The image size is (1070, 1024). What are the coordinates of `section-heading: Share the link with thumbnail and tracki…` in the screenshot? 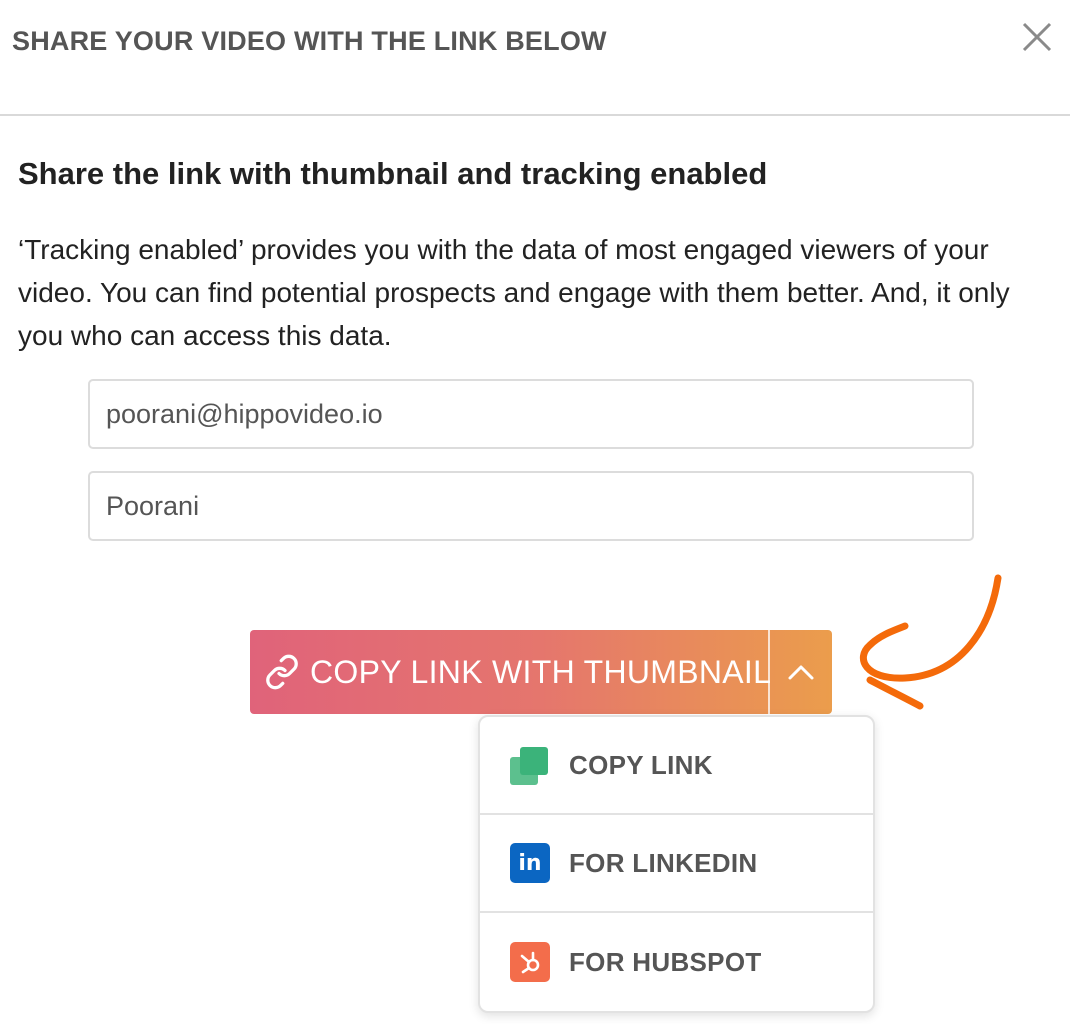 It's located at (393, 173).